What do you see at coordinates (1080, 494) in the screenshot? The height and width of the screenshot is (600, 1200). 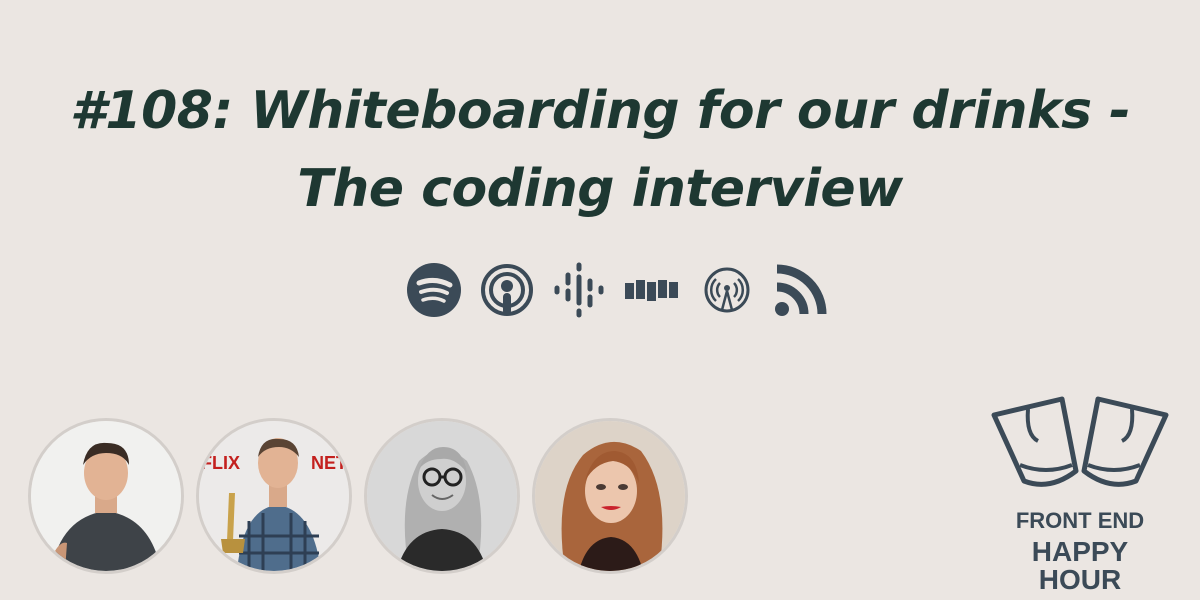 I see `brand-logo: FRONT END HAPPY HOUR` at bounding box center [1080, 494].